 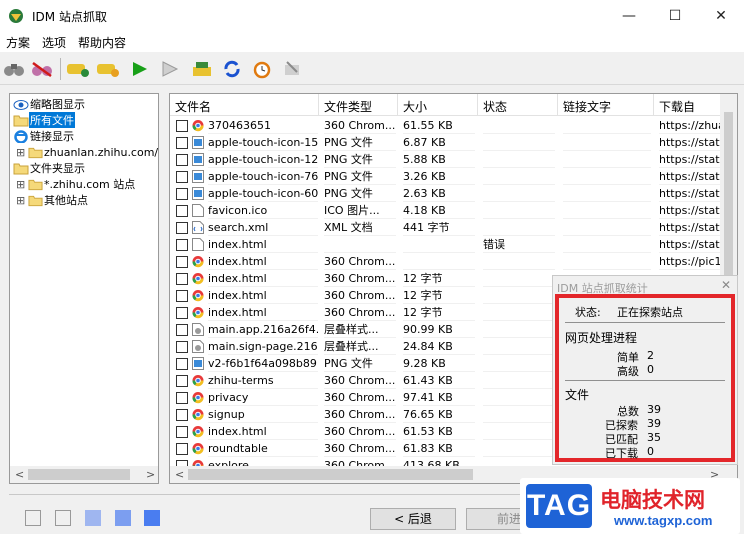 What do you see at coordinates (439, 125) in the screenshot?
I see `cell-size: 61.55 KB` at bounding box center [439, 125].